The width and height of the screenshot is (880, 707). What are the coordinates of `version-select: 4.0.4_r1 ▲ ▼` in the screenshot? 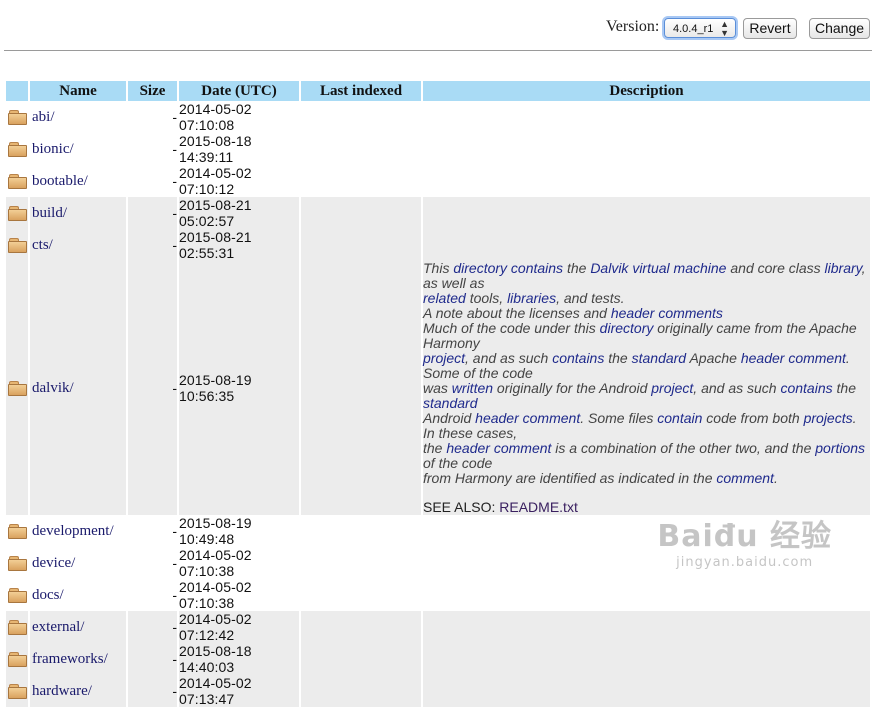 It's located at (700, 28).